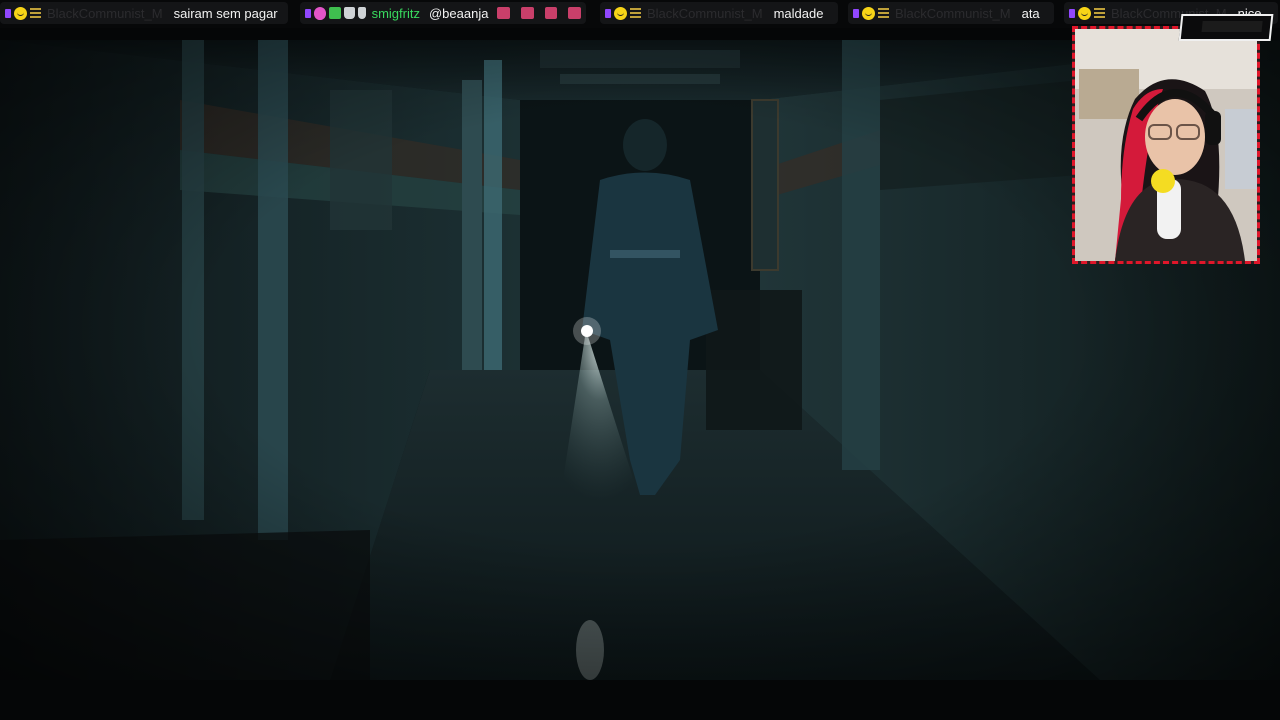 Image resolution: width=1280 pixels, height=720 pixels. I want to click on pink-badge-icon, so click(320, 13).